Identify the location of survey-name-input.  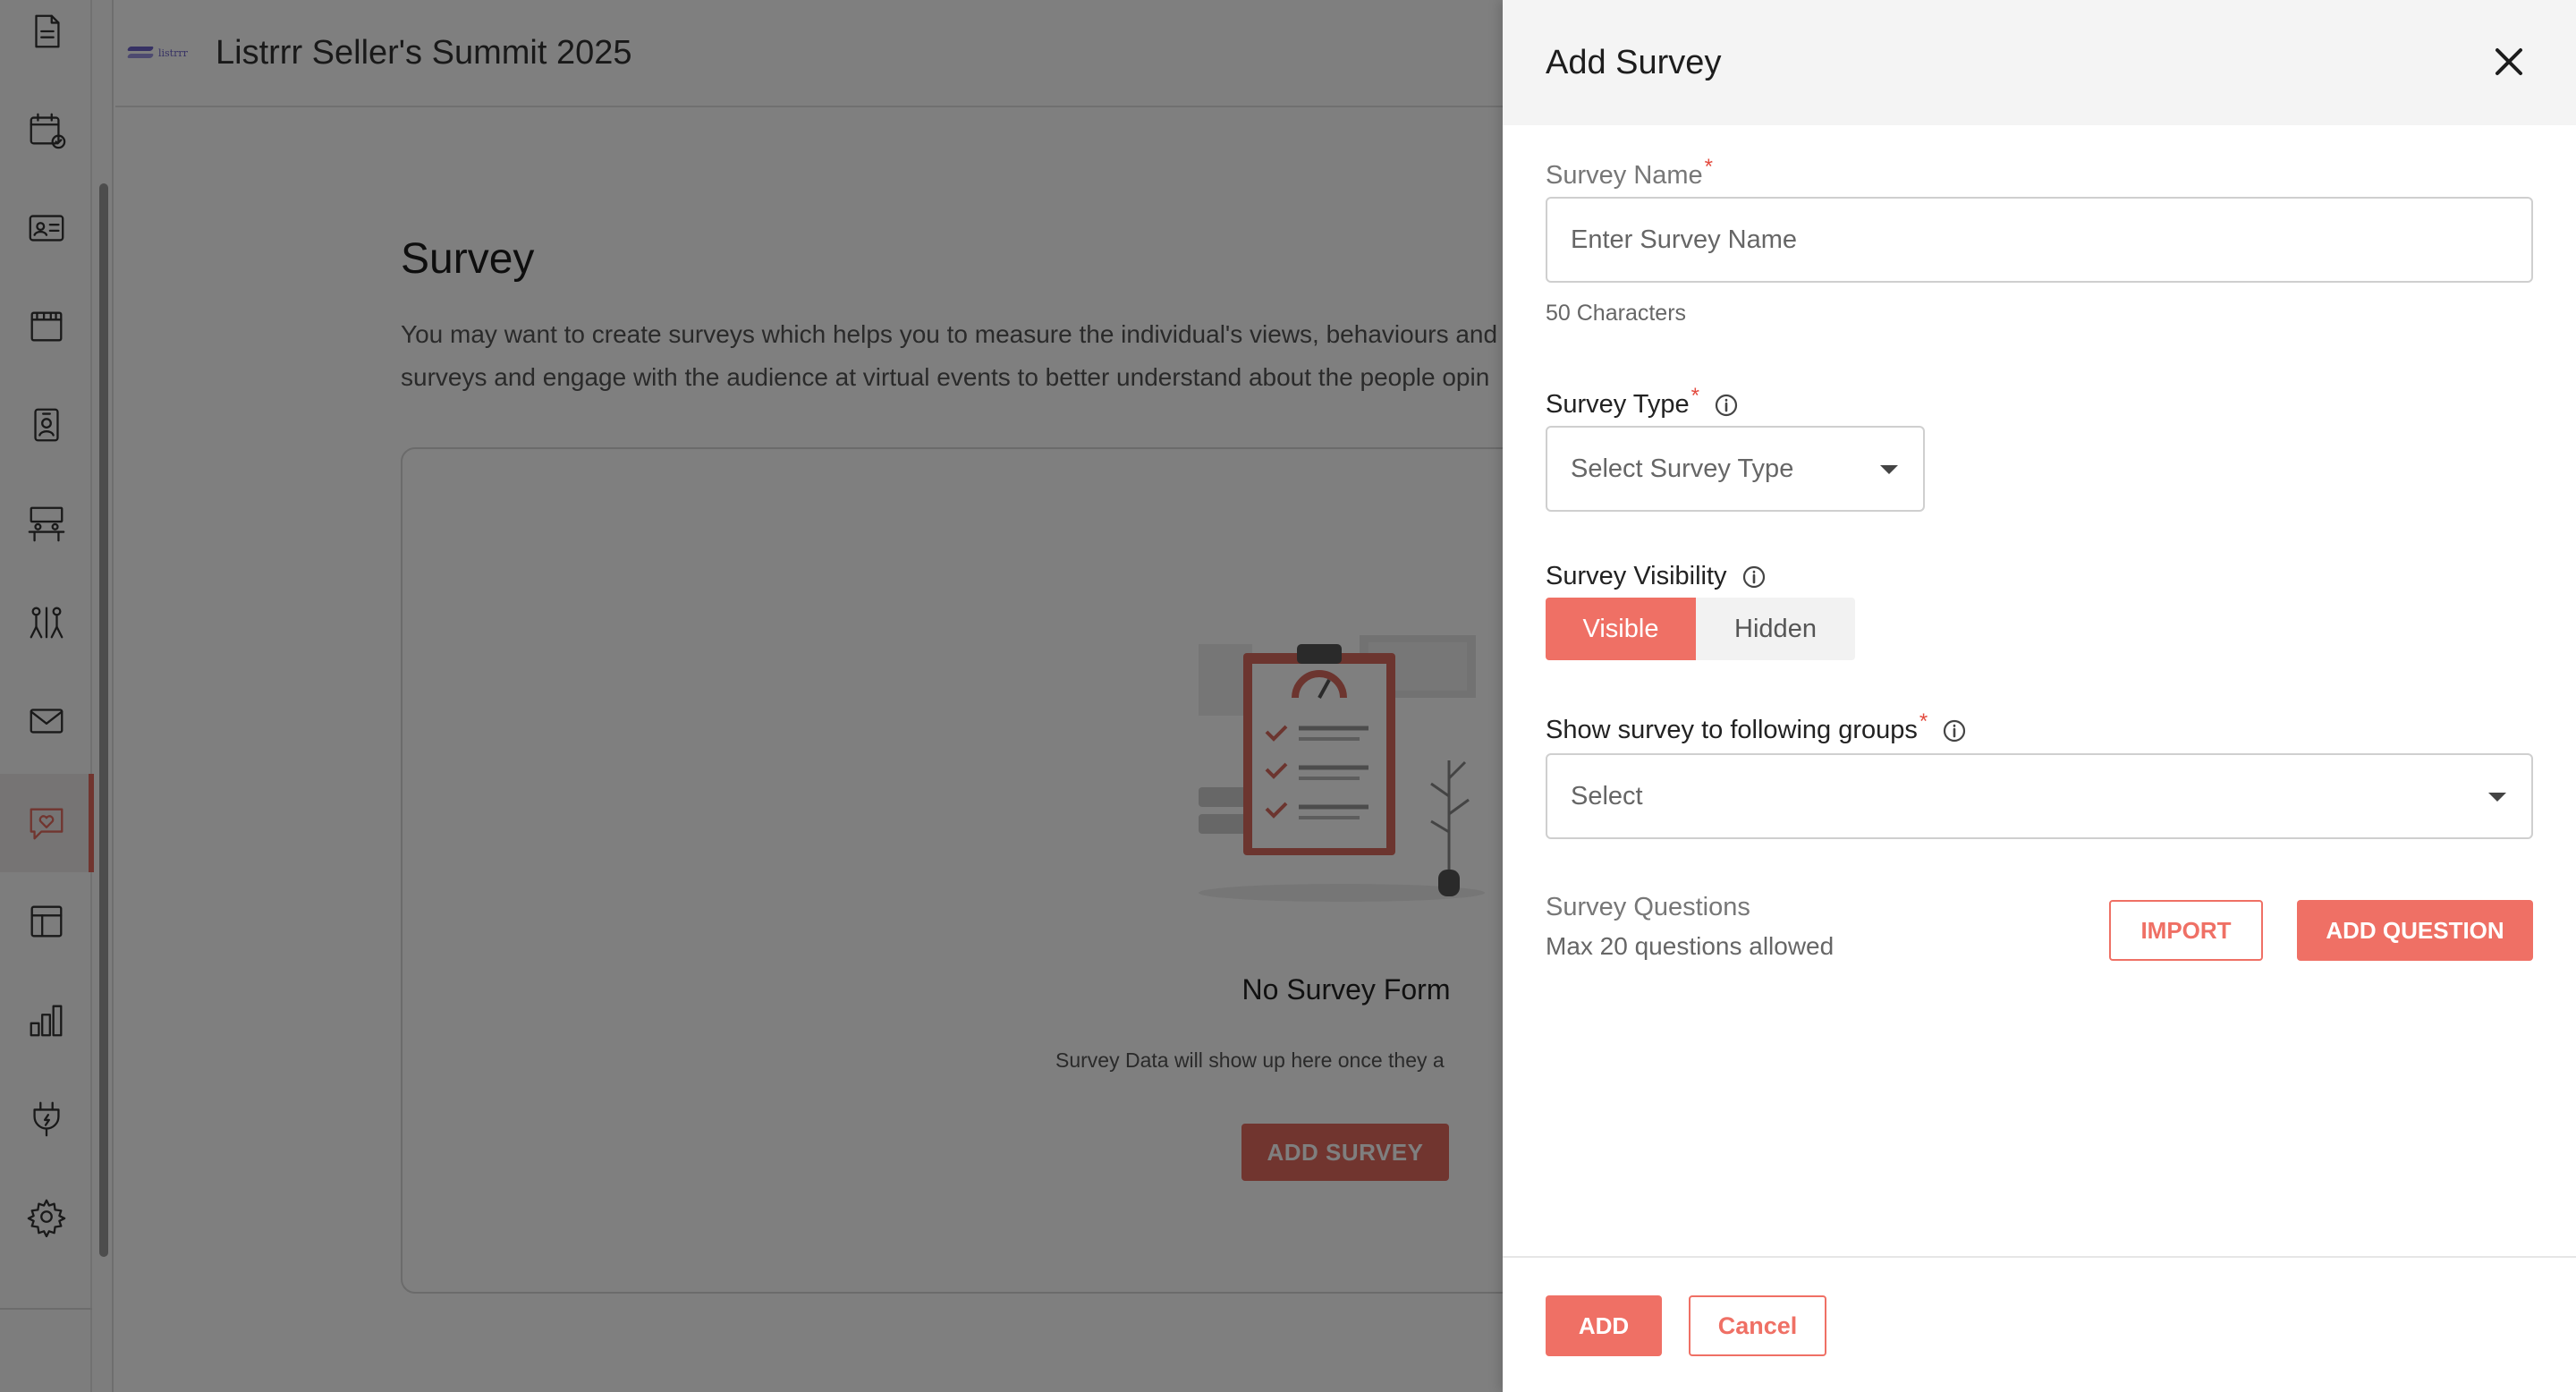
(2039, 240).